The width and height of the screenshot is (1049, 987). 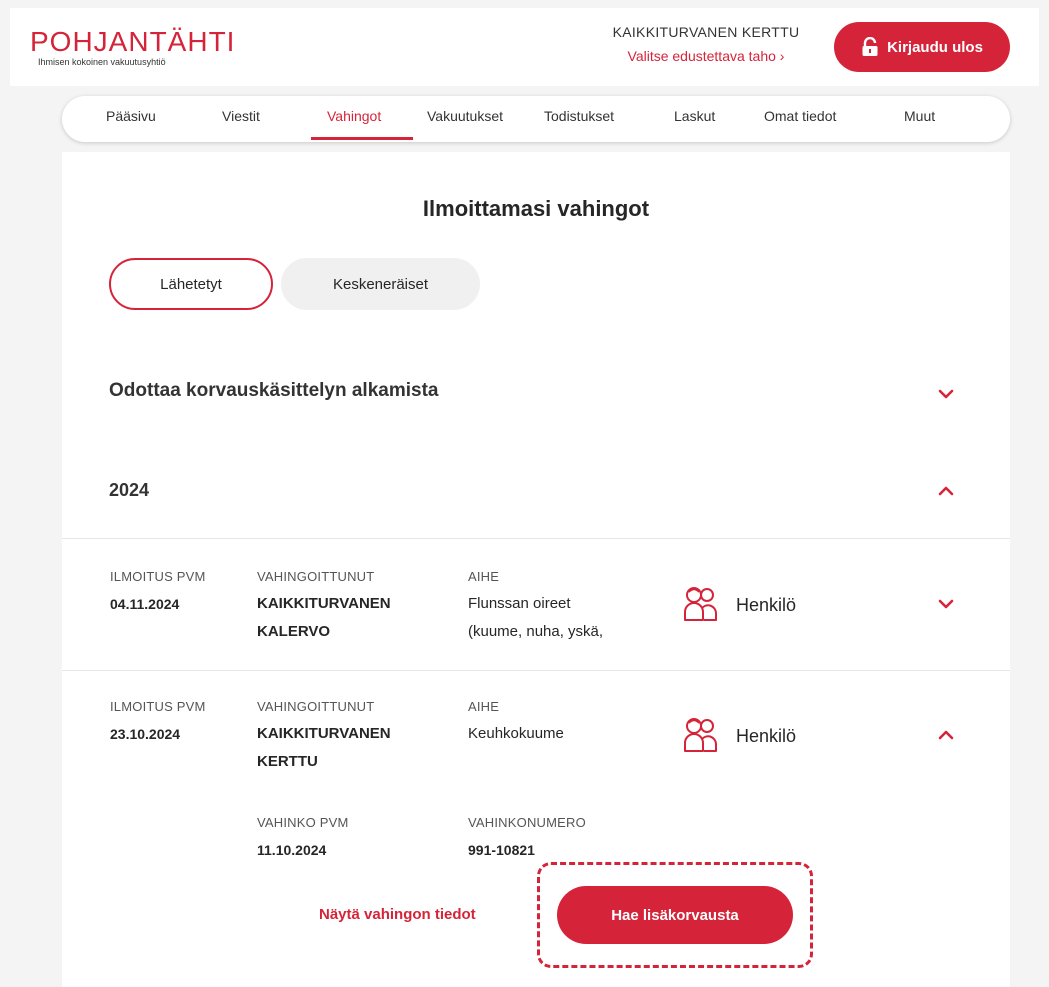 I want to click on logo-subtitle: Ihmisen kokoinen vakuutusyhtiö, so click(x=102, y=62).